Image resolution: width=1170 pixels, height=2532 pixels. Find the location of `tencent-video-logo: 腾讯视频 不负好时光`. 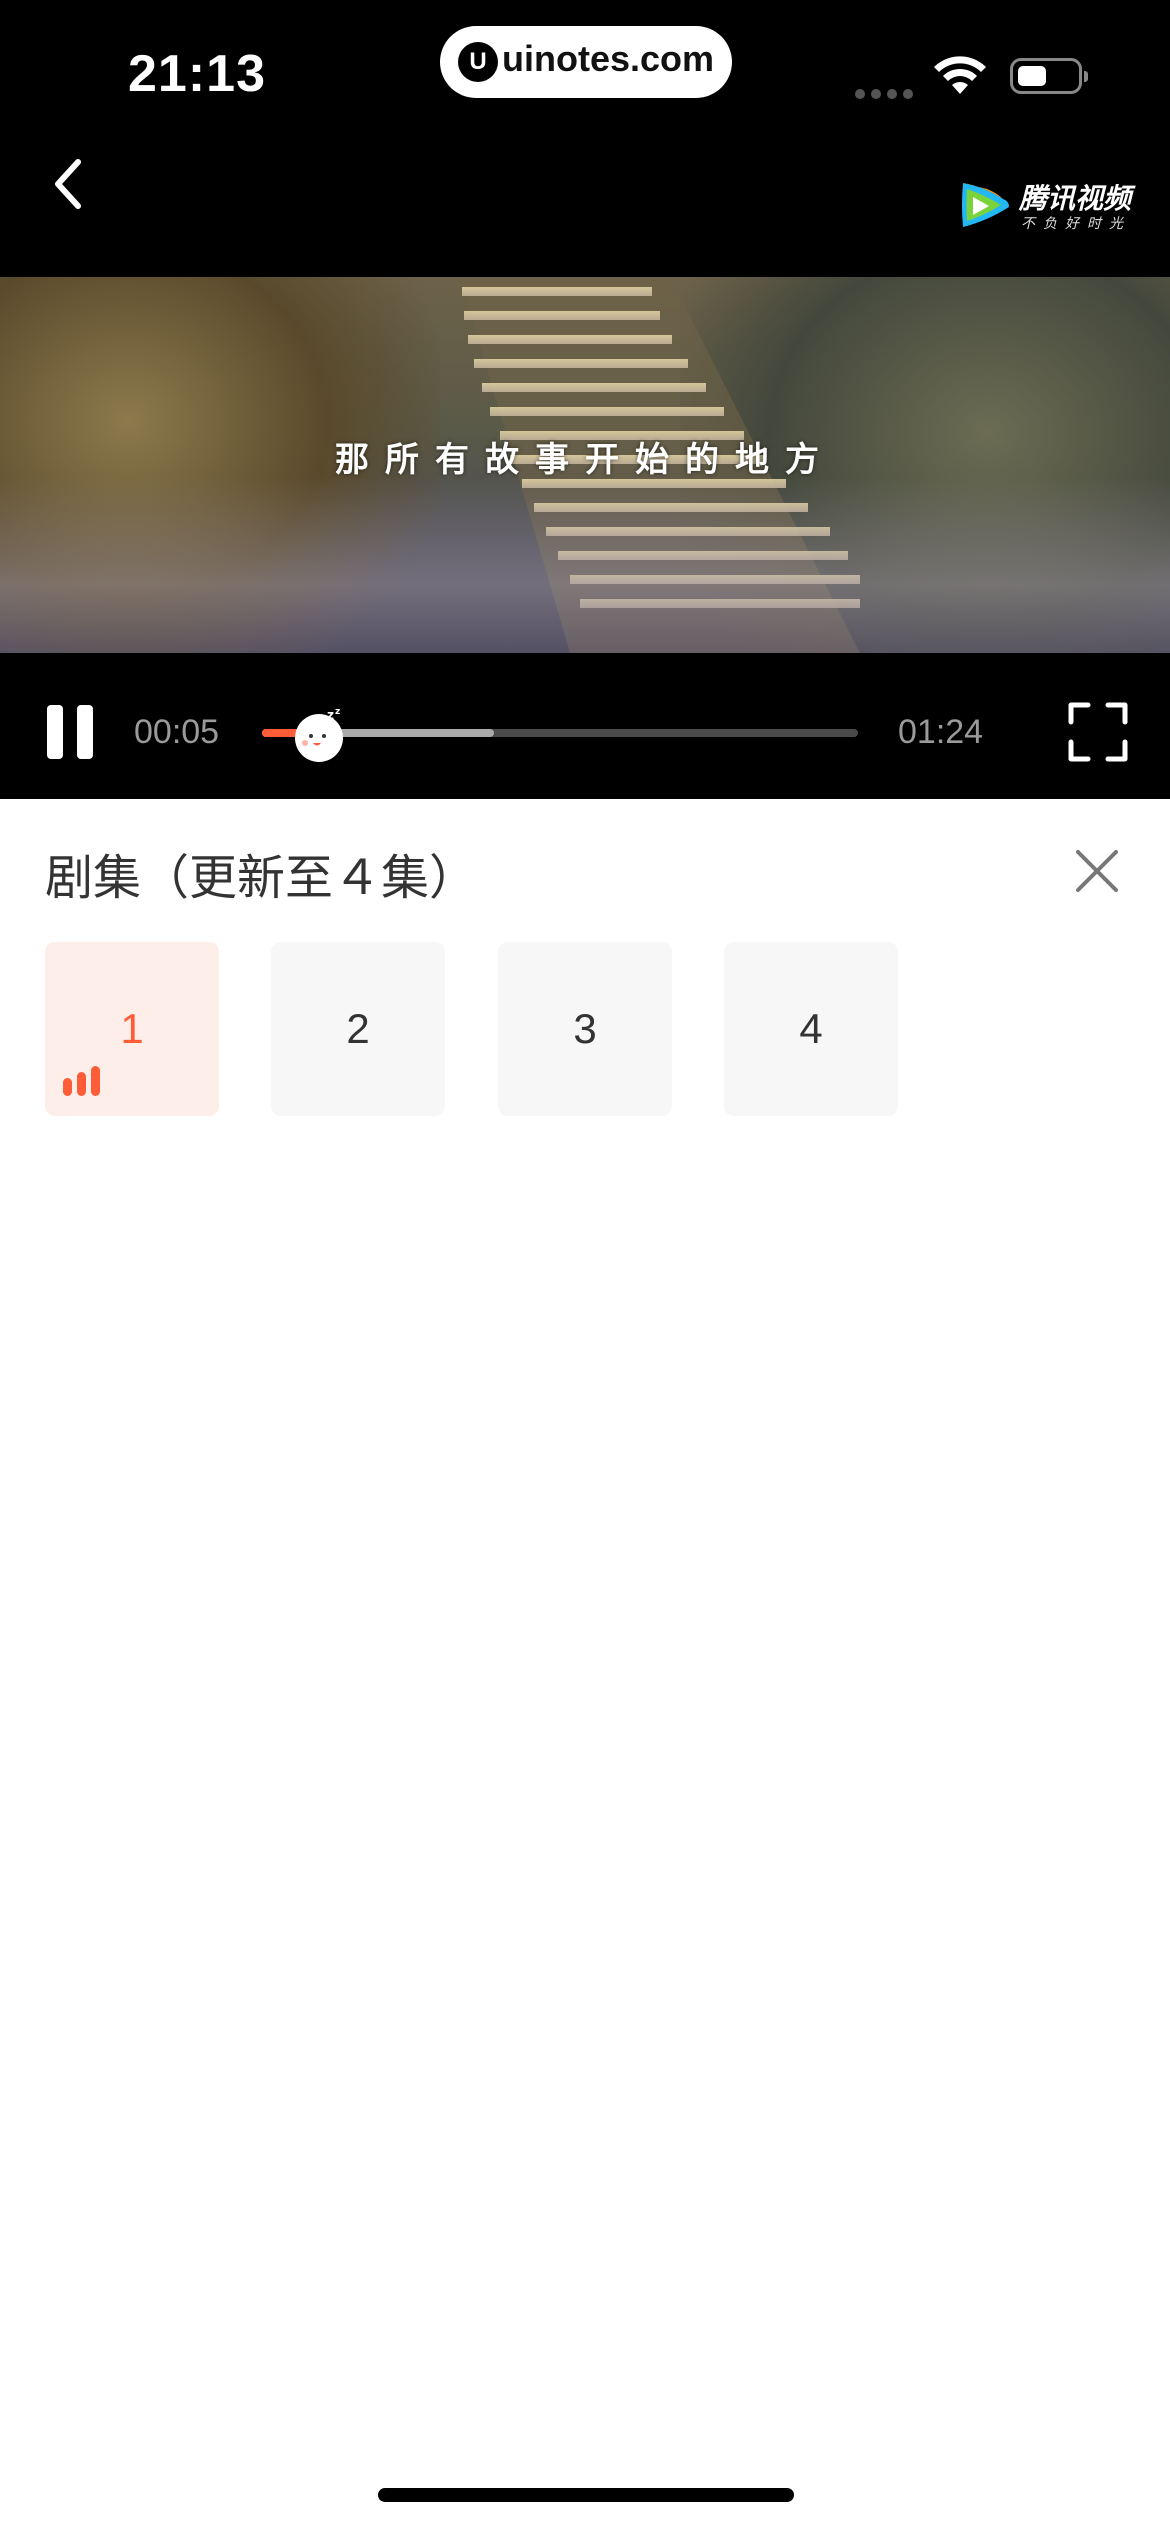

tencent-video-logo: 腾讯视频 不负好时光 is located at coordinates (1047, 205).